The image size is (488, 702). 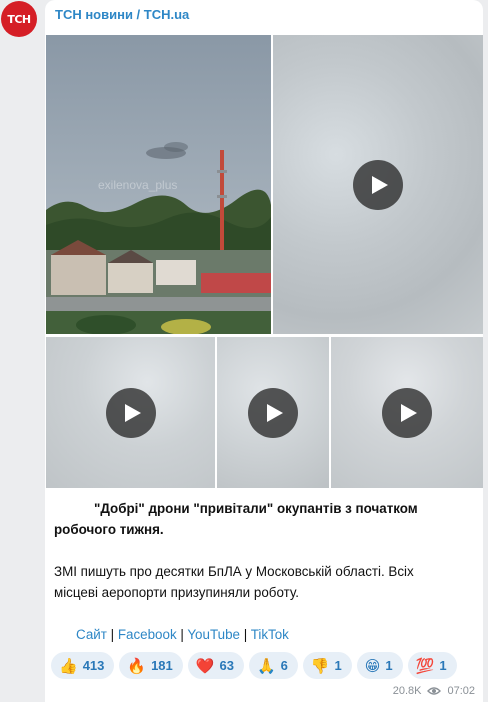 I want to click on eye-icon, so click(x=434, y=691).